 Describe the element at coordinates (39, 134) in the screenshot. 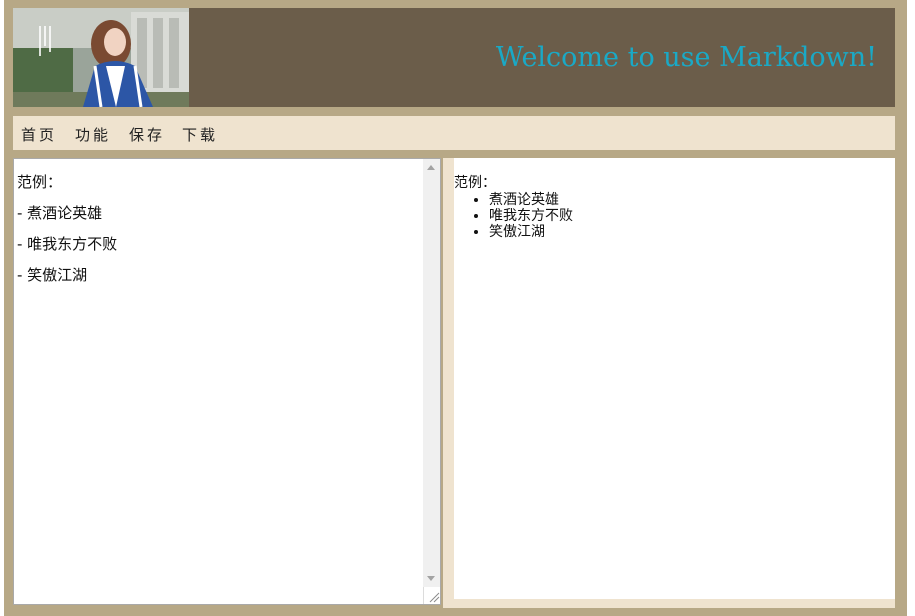

I see `nav-item-home: 首页` at that location.